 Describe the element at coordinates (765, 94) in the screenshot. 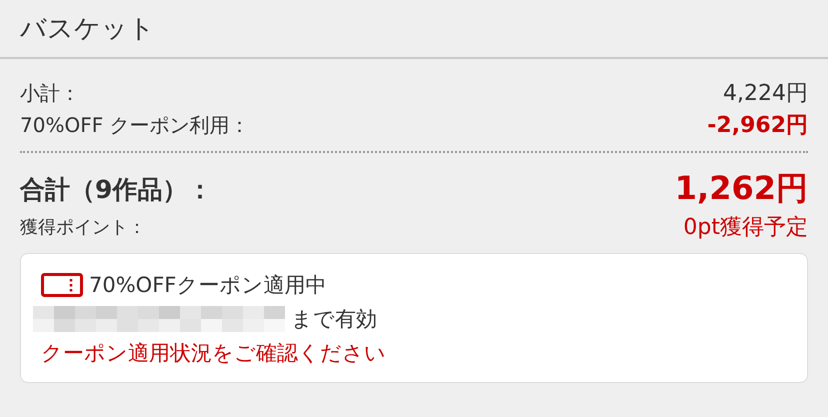

I see `subtotal-value: 4,224円` at that location.